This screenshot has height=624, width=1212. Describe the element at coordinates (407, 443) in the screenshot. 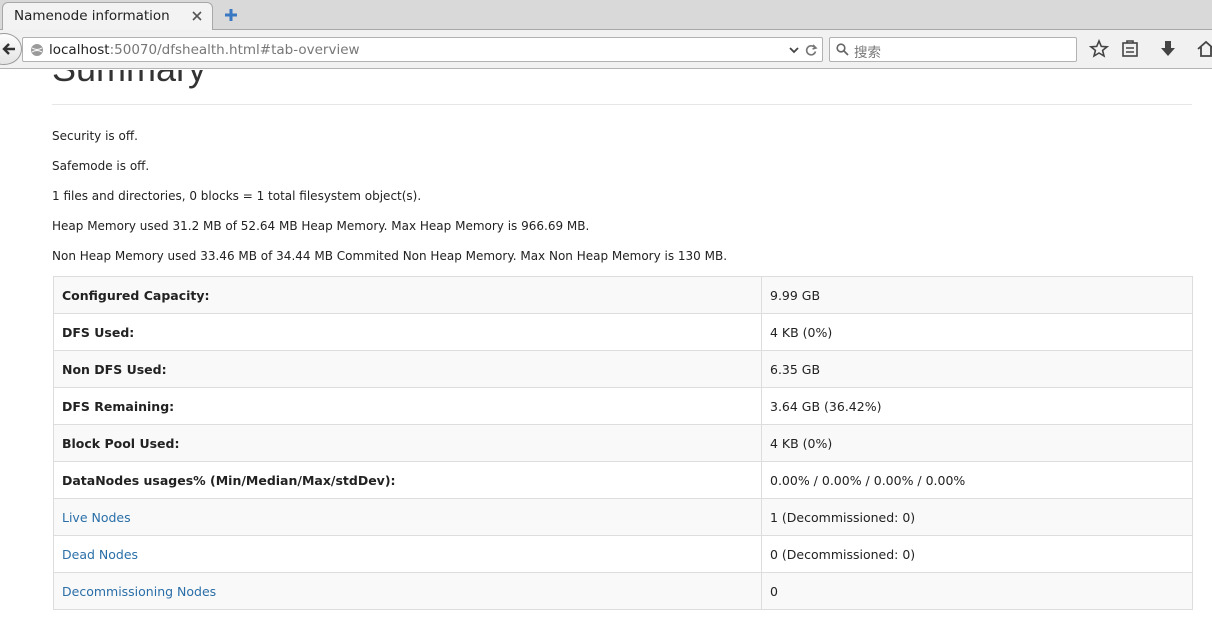

I see `row-label: Block Pool Used:` at that location.